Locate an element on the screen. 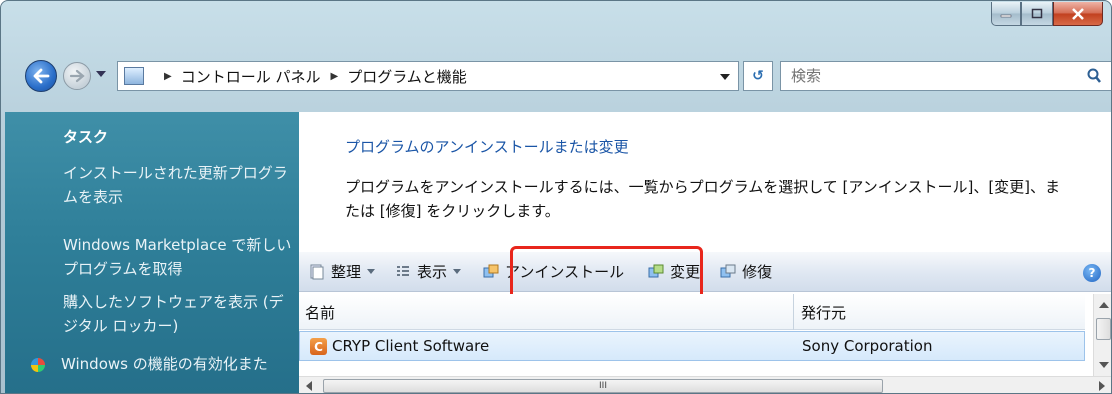  scroll-down-icon is located at coordinates (1104, 365).